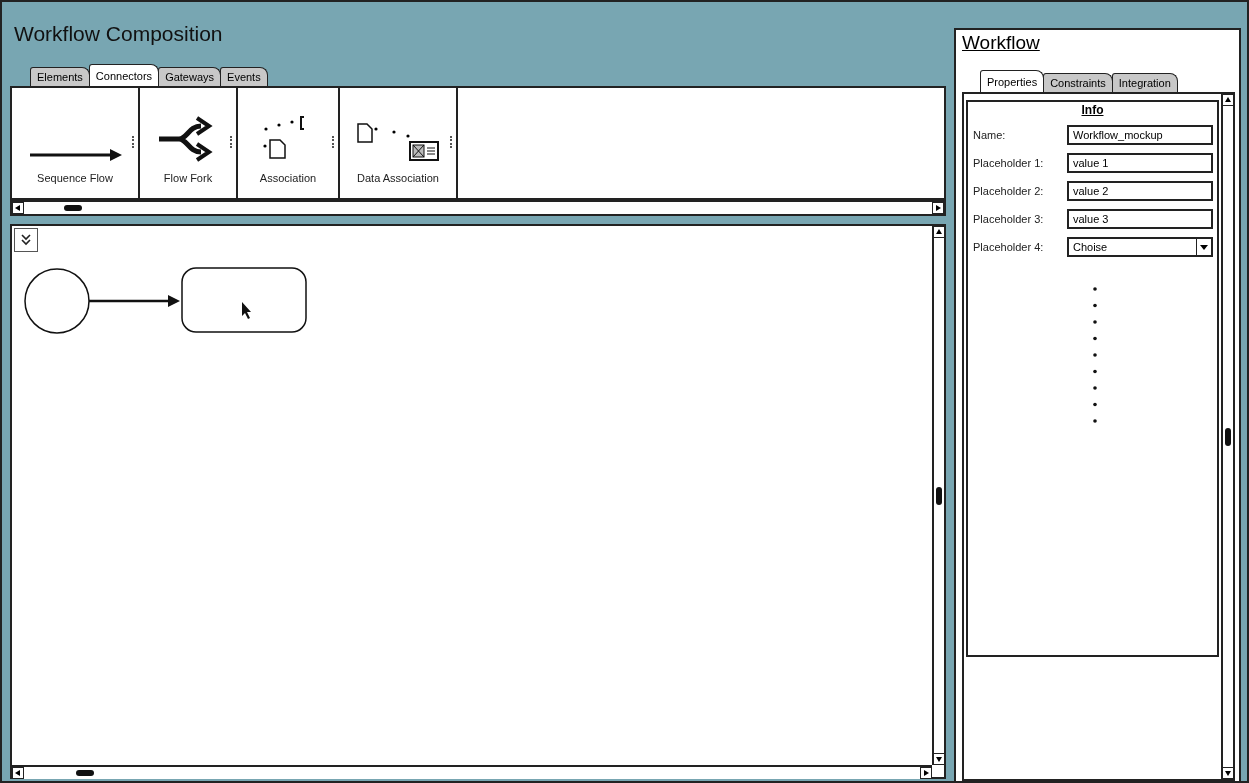 The image size is (1249, 783). I want to click on palette-item: Flow Fork, so click(189, 143).